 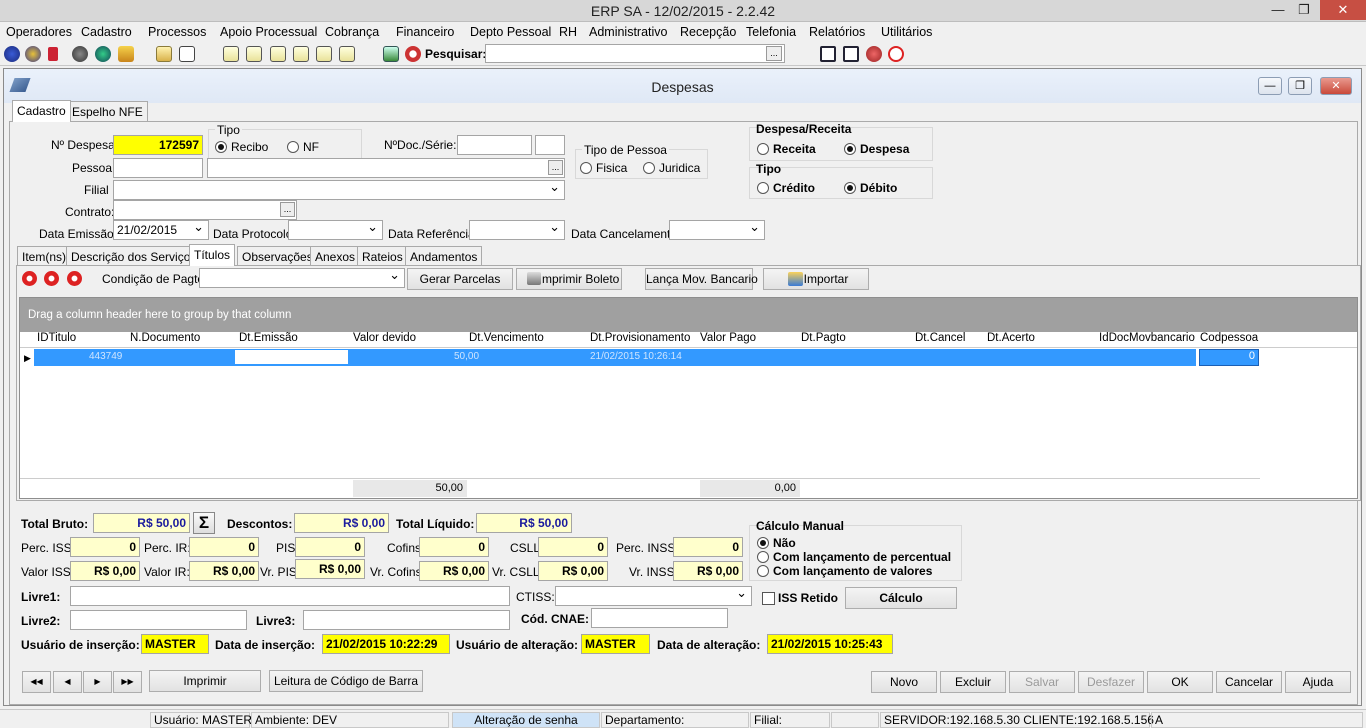 I want to click on serie-field, so click(x=550, y=145).